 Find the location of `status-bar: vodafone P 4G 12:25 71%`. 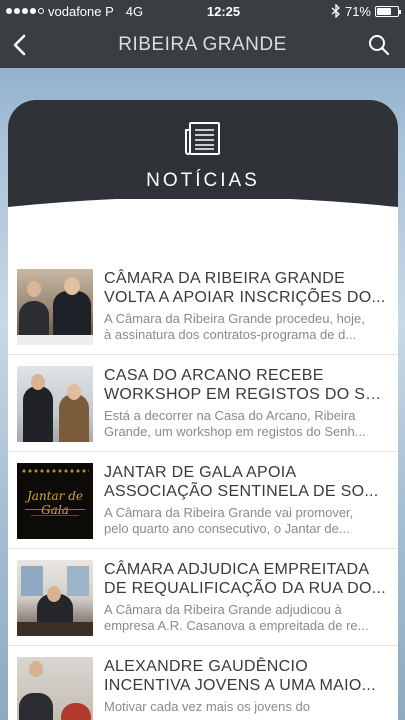

status-bar: vodafone P 4G 12:25 71% is located at coordinates (202, 11).